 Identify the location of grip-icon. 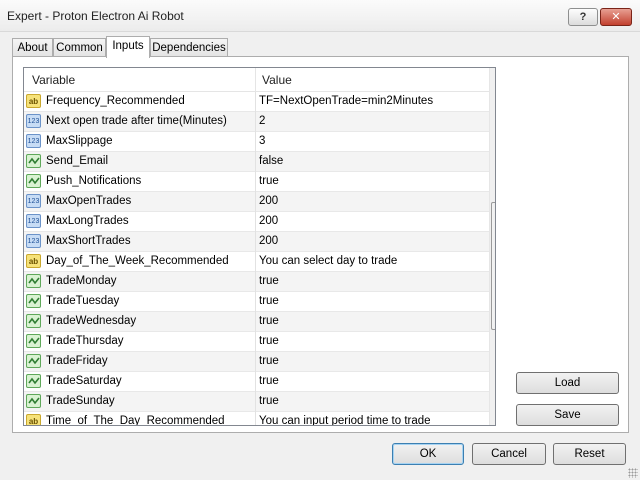
(495, 264).